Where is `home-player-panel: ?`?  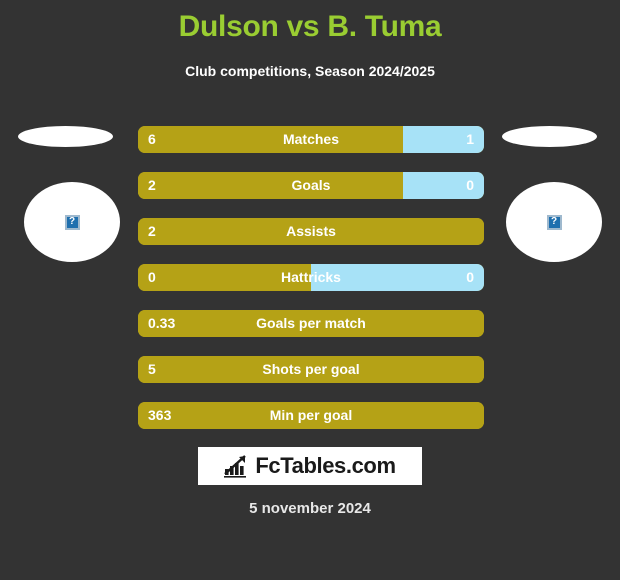 home-player-panel: ? is located at coordinates (71, 200).